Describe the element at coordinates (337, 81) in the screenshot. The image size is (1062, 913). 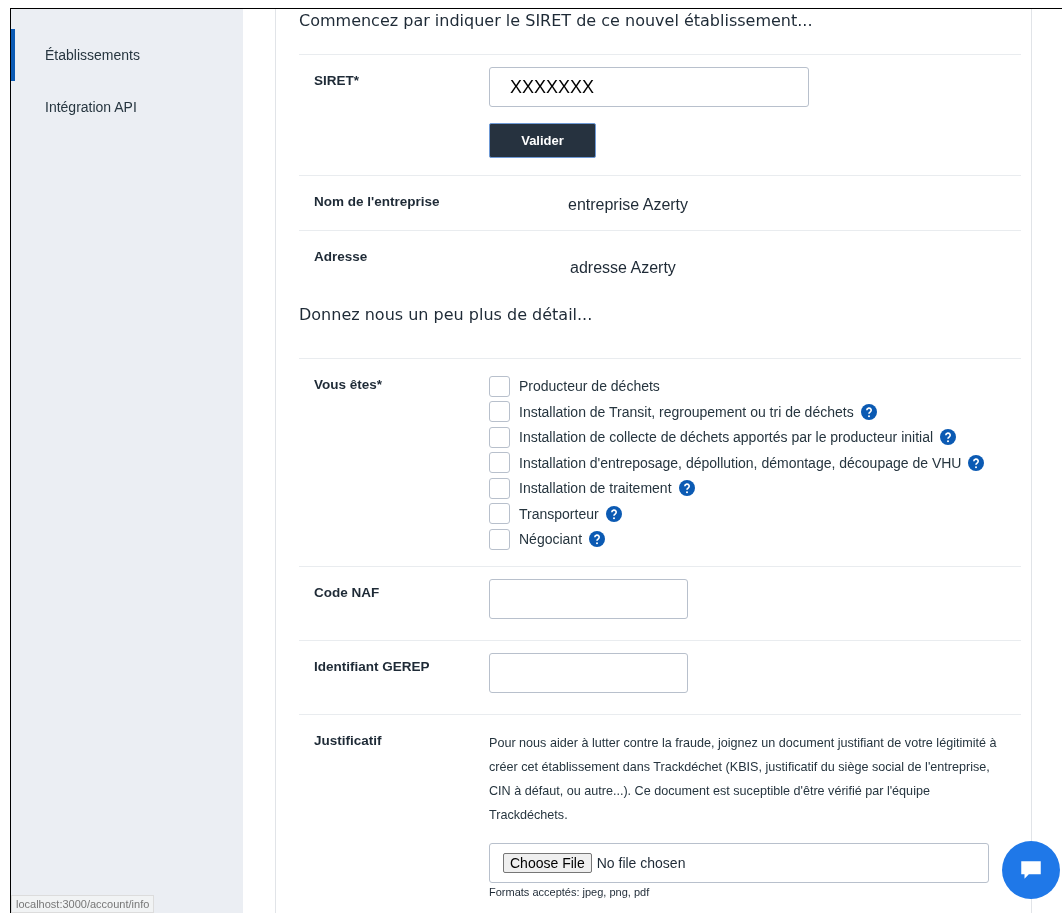
I see `field-label: SIRET*` at that location.